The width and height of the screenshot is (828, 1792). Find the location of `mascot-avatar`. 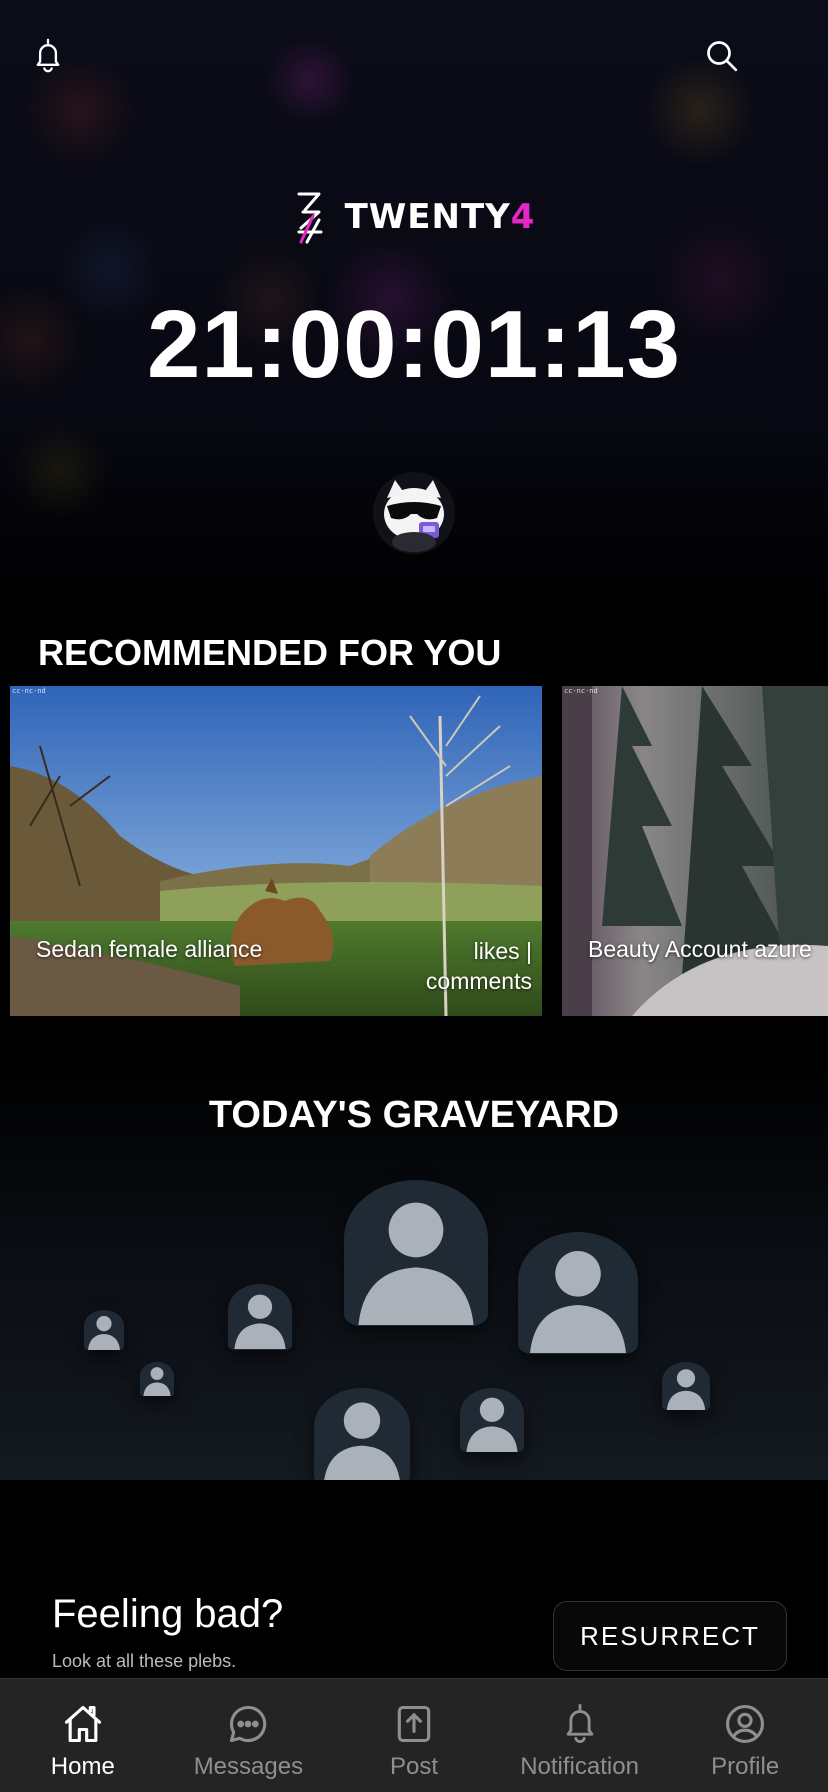

mascot-avatar is located at coordinates (414, 513).